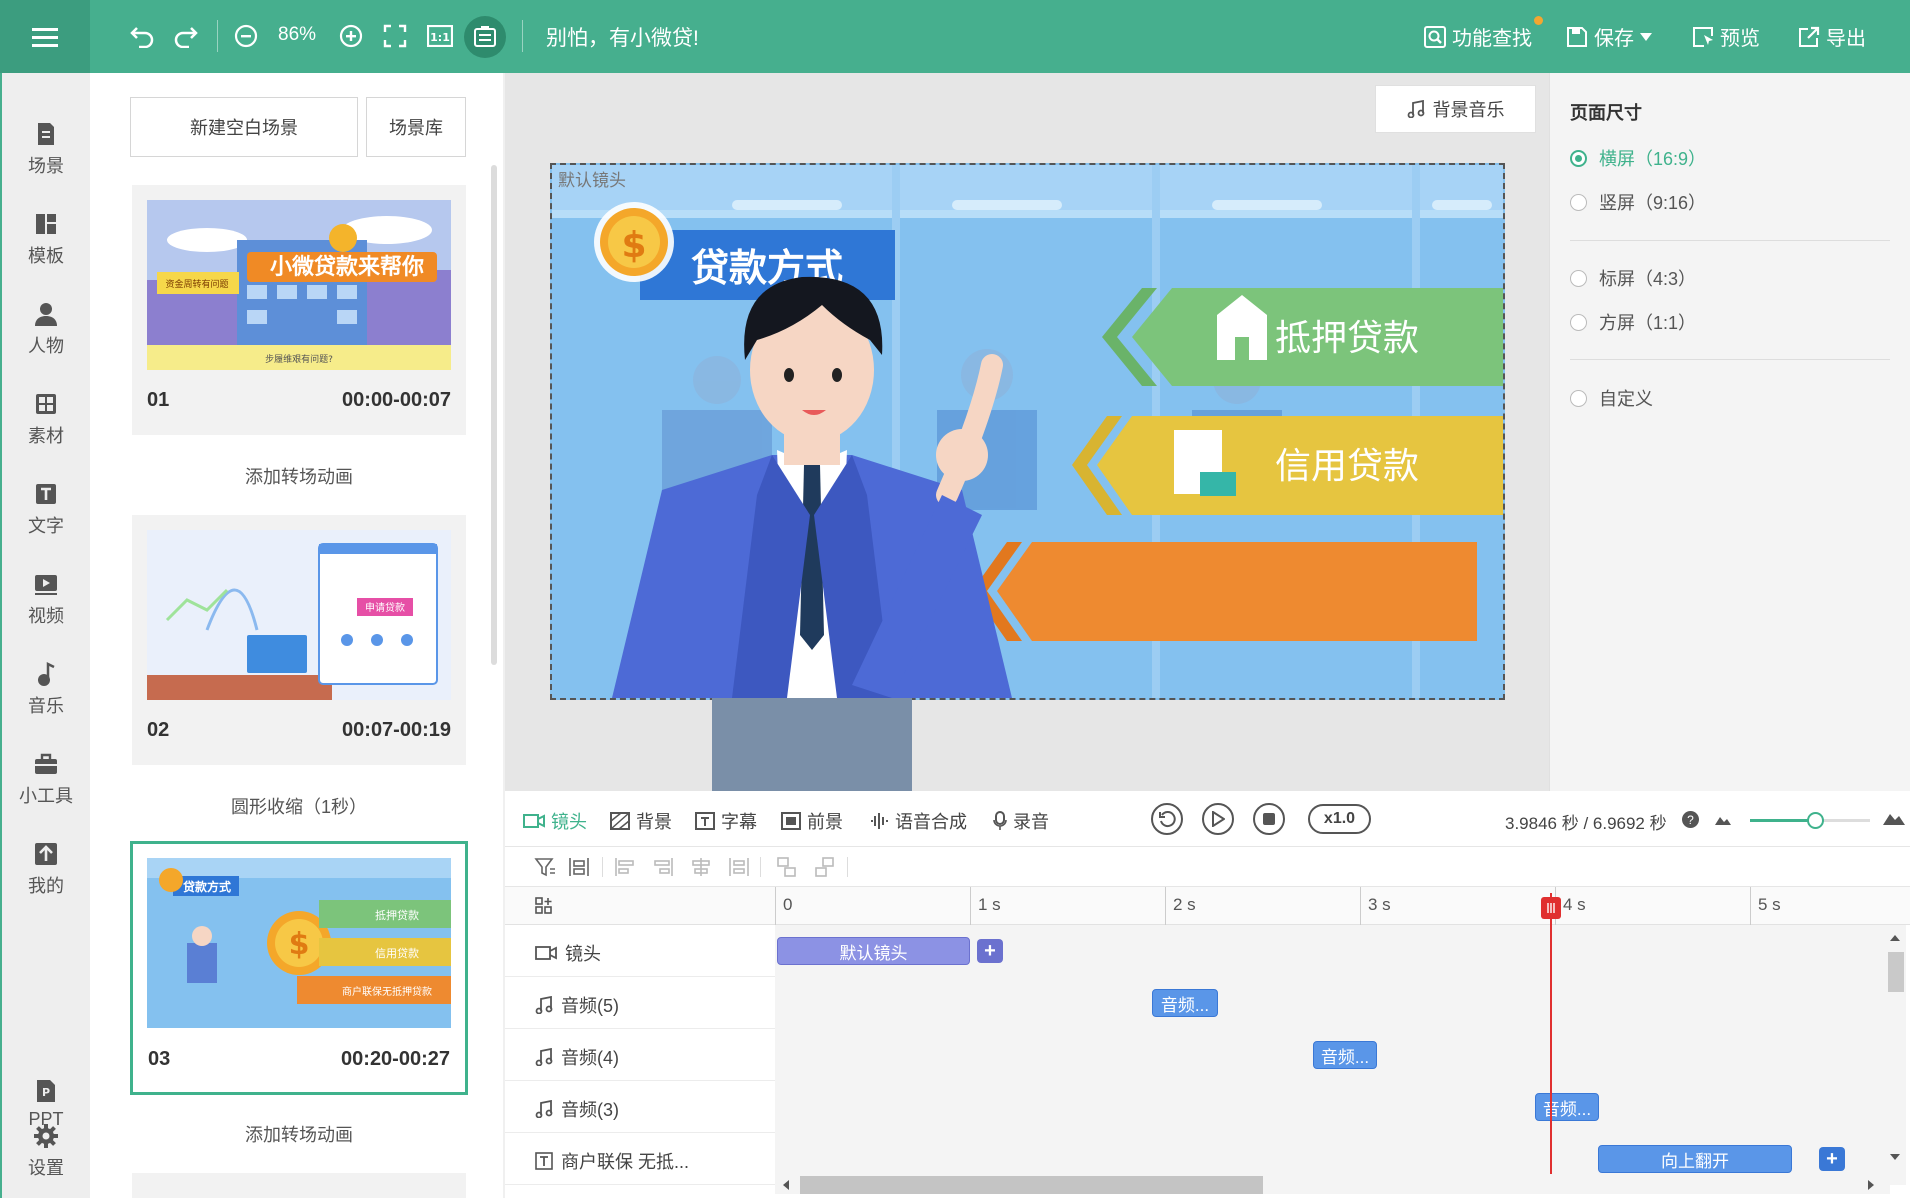  Describe the element at coordinates (1832, 1159) in the screenshot. I see `add-animation-button: +` at that location.